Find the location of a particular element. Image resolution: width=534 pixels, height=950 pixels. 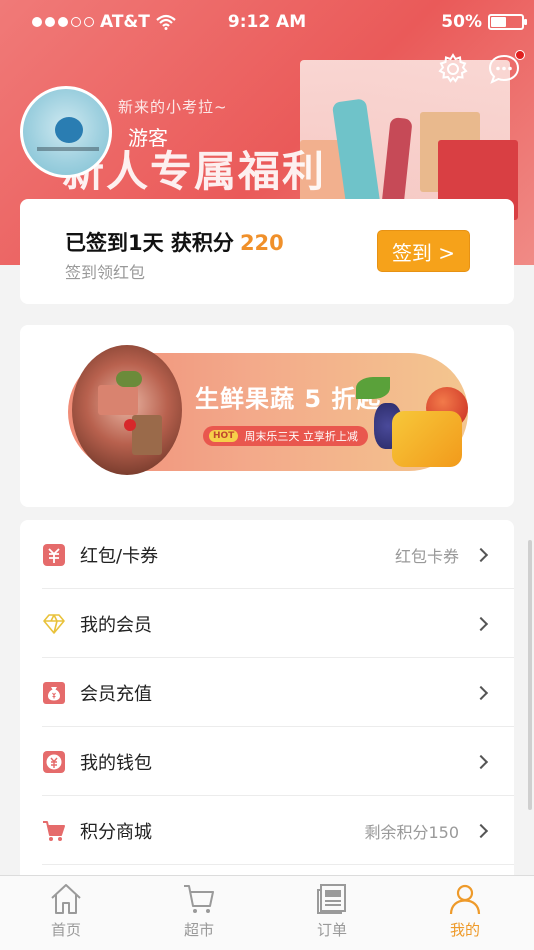

checkin-subtitle: 签到领红包 is located at coordinates (105, 272).